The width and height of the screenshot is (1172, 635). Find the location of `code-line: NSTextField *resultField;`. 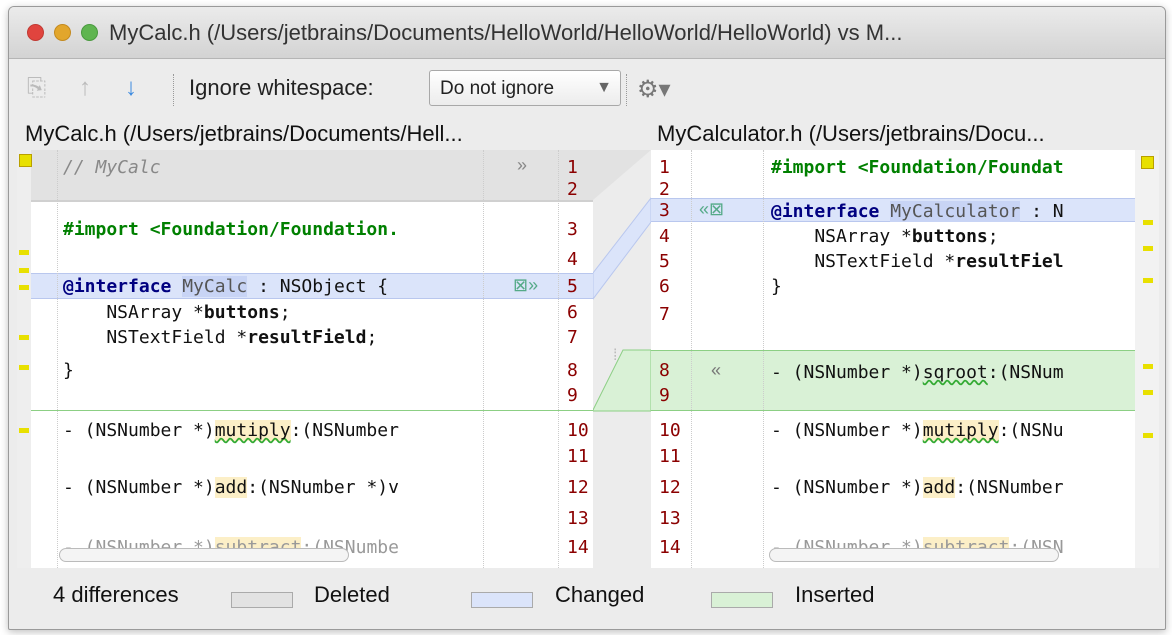

code-line: NSTextField *resultField; is located at coordinates (220, 337).